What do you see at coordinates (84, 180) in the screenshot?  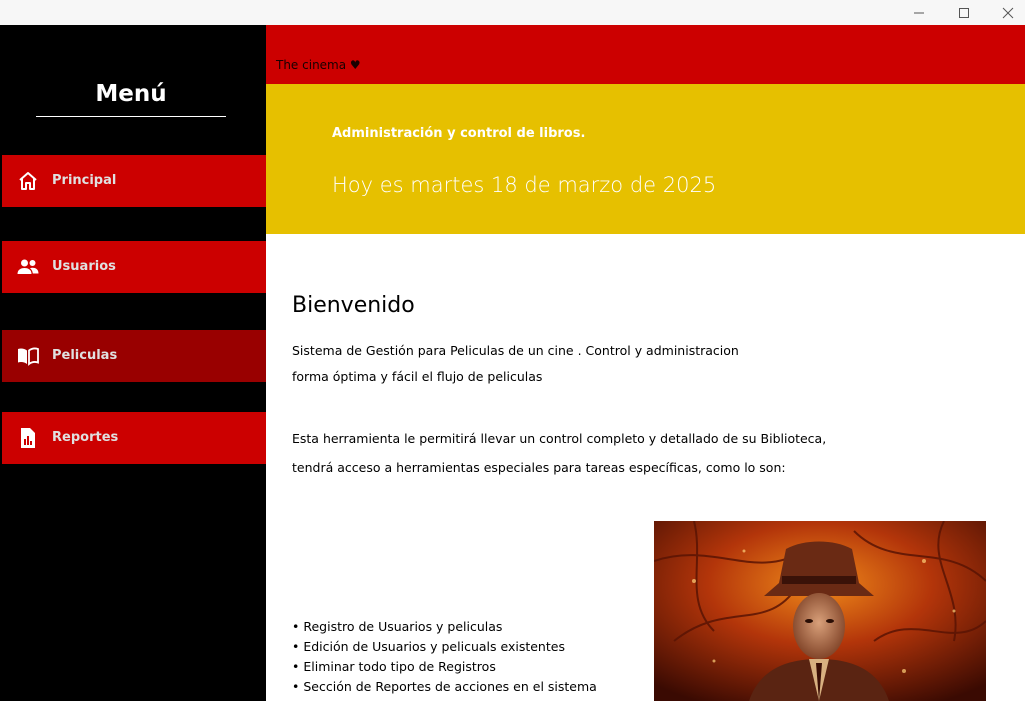 I see `sidebar-item-label: Principal` at bounding box center [84, 180].